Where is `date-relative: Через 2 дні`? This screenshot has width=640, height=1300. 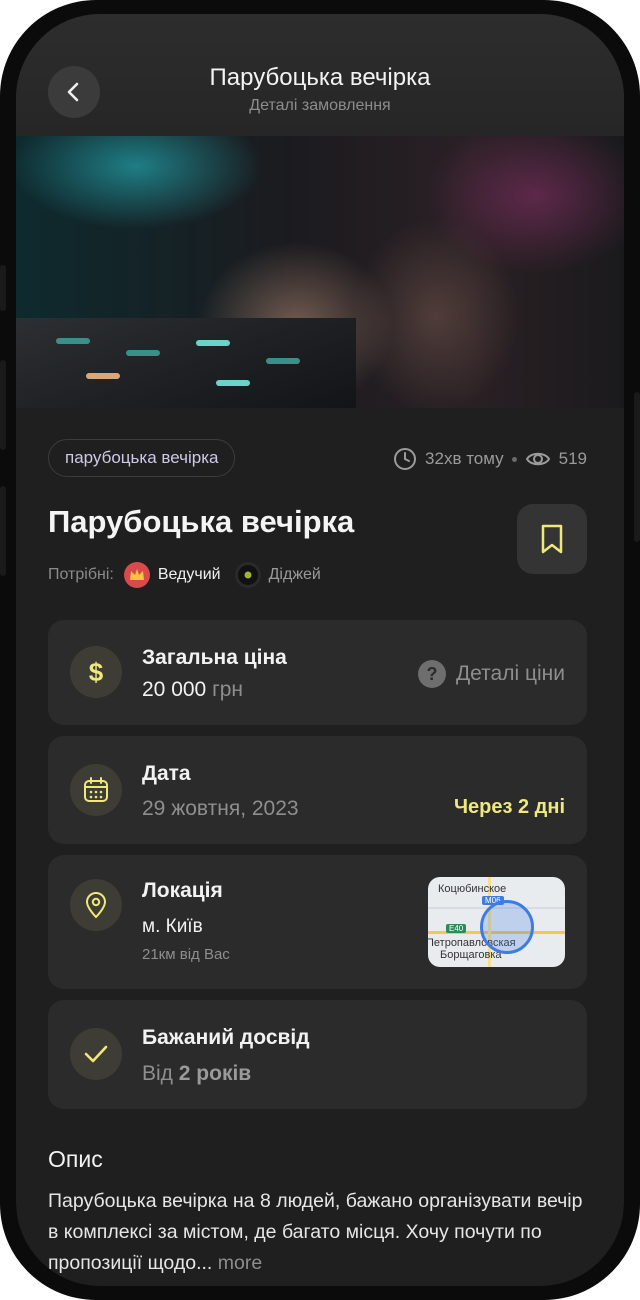
date-relative: Через 2 дні is located at coordinates (509, 807).